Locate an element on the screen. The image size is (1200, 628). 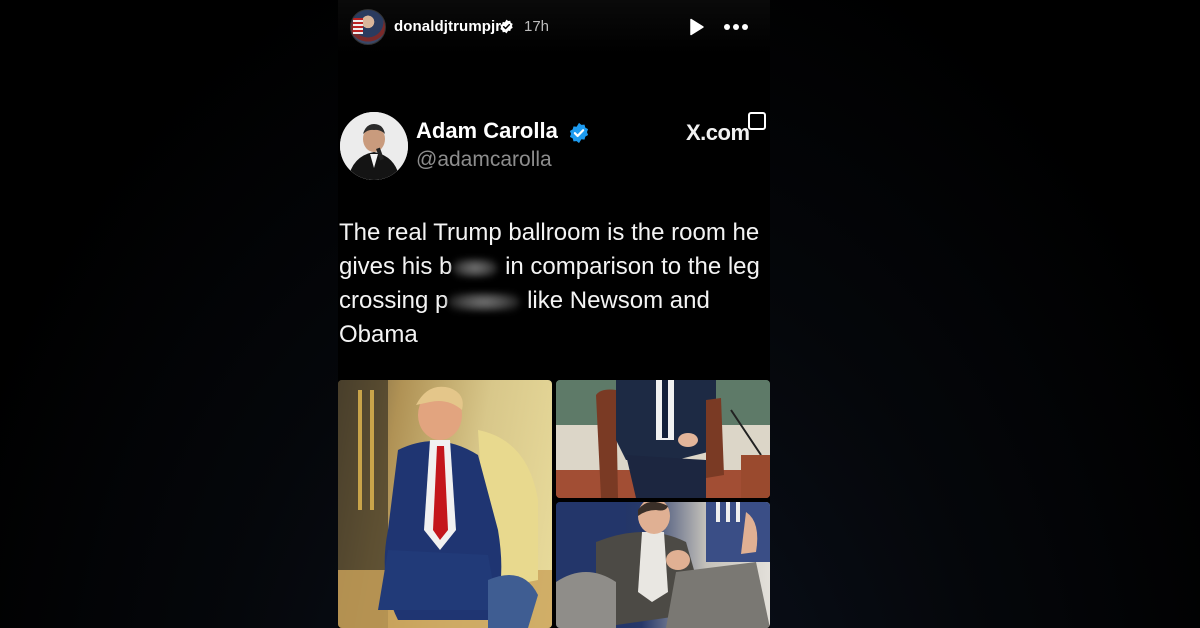
tweet-text-line: The real Trump ballroom is the room he is located at coordinates (549, 232).